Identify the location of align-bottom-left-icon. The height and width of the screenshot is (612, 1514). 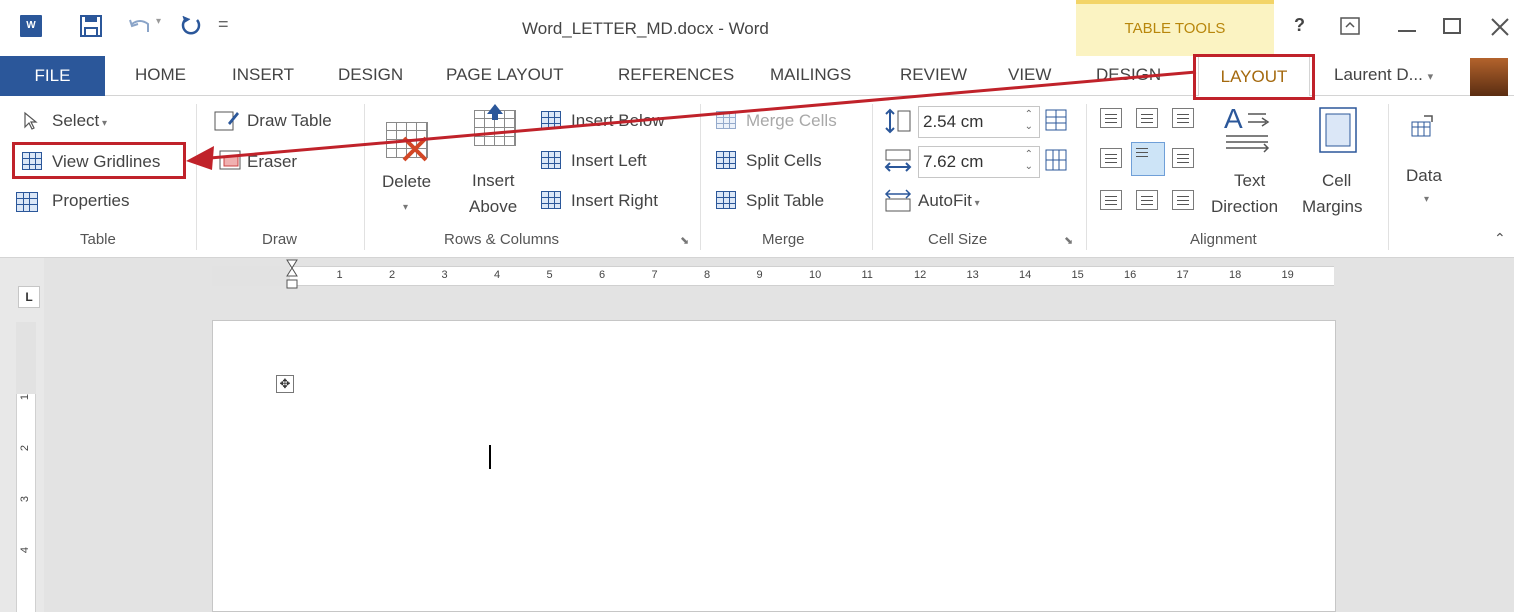
(1111, 200).